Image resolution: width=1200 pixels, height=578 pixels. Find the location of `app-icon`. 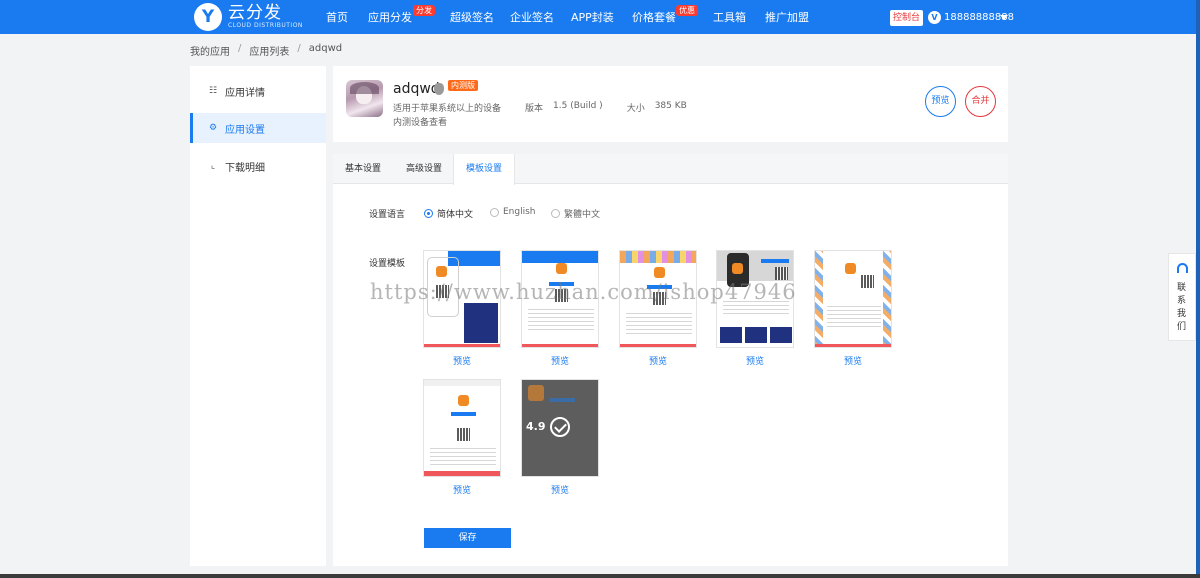

app-icon is located at coordinates (364, 98).